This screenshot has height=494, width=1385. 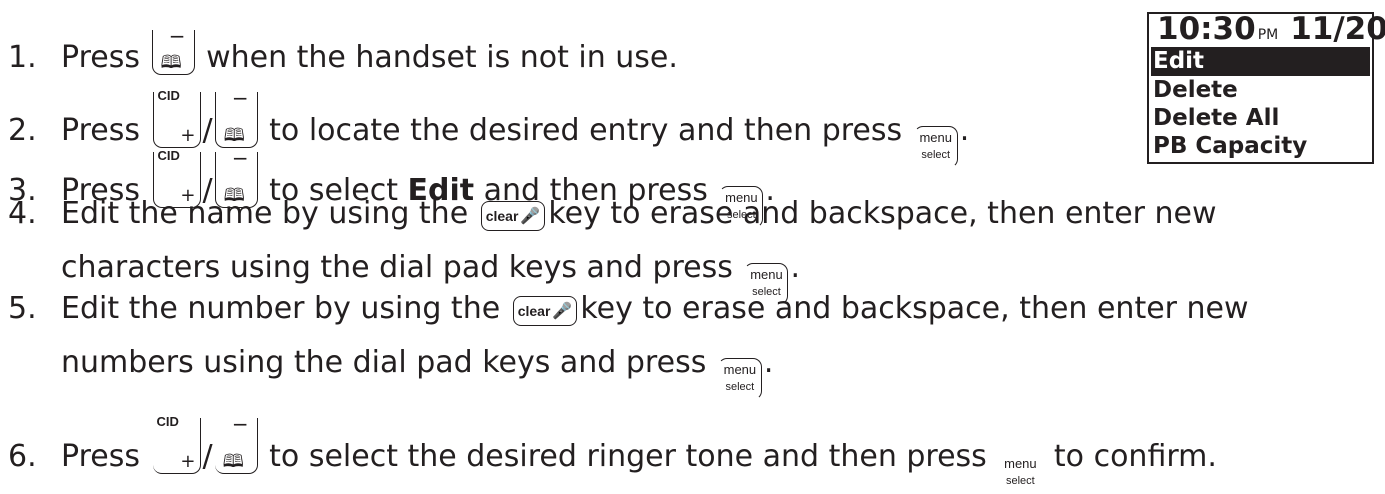 What do you see at coordinates (1230, 146) in the screenshot?
I see `lcd-menu-item-pb-capacity: PB Capacity` at bounding box center [1230, 146].